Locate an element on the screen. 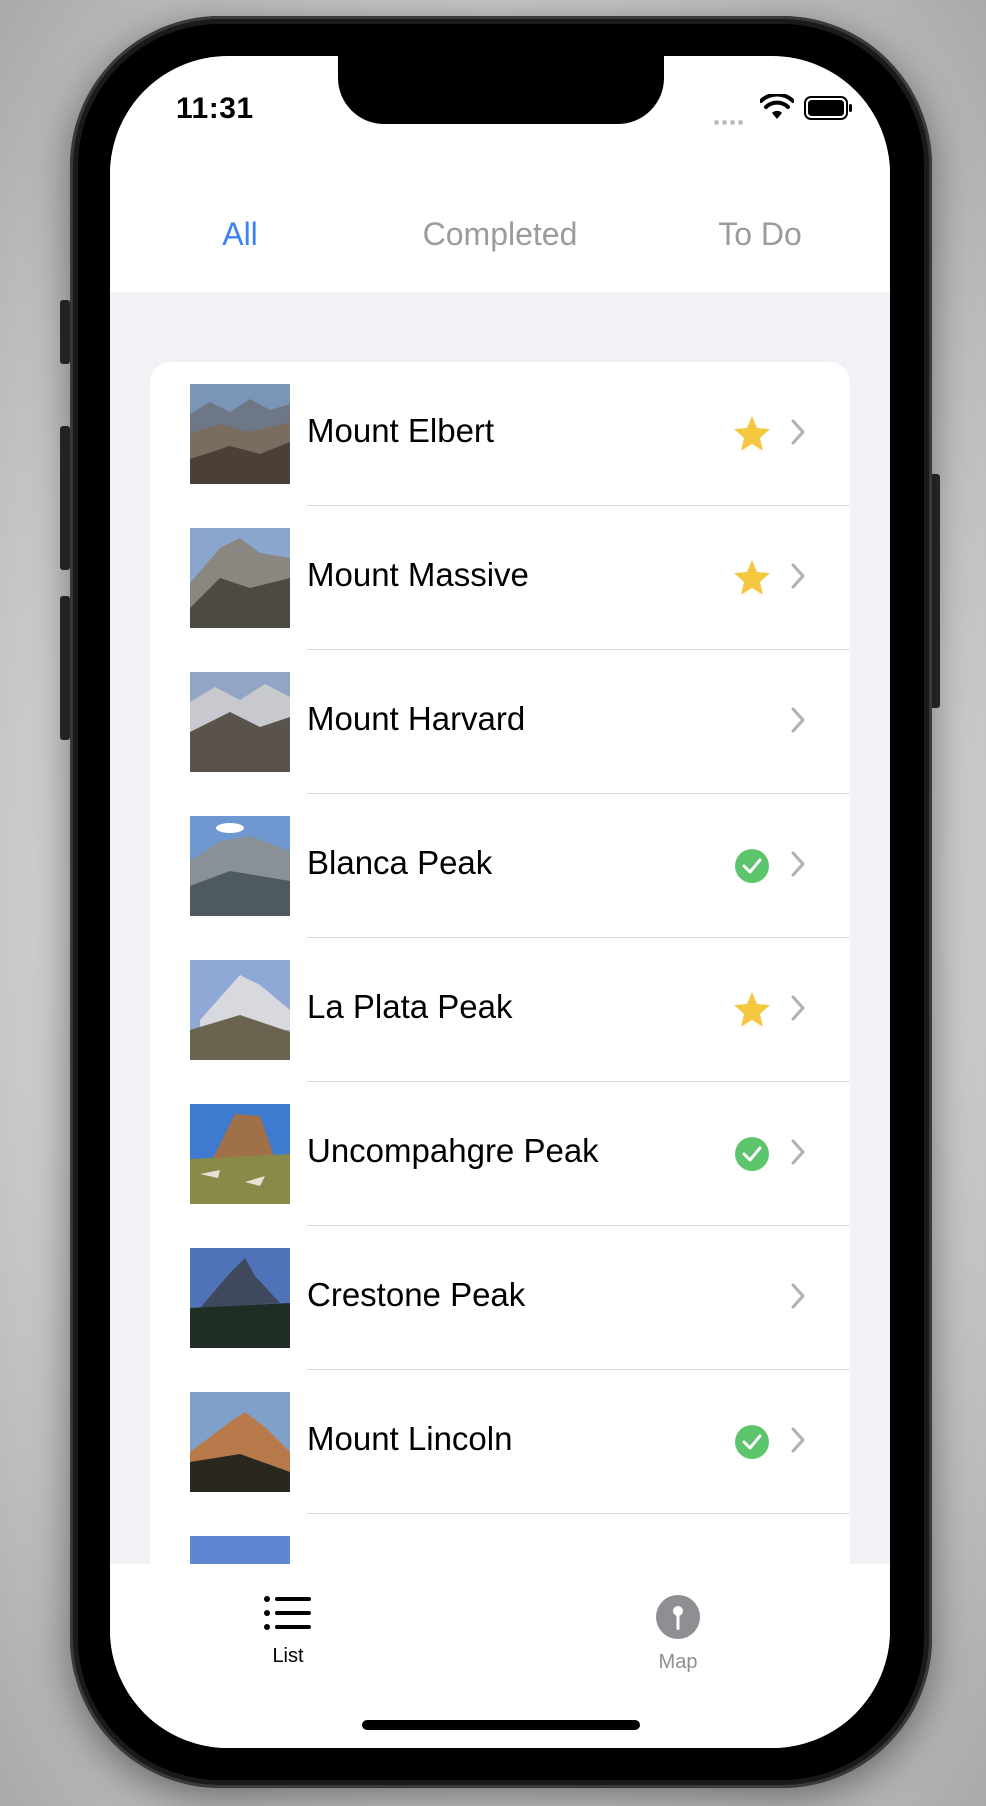  peak-row-mount-massive: Mount Massive is located at coordinates (500, 578).